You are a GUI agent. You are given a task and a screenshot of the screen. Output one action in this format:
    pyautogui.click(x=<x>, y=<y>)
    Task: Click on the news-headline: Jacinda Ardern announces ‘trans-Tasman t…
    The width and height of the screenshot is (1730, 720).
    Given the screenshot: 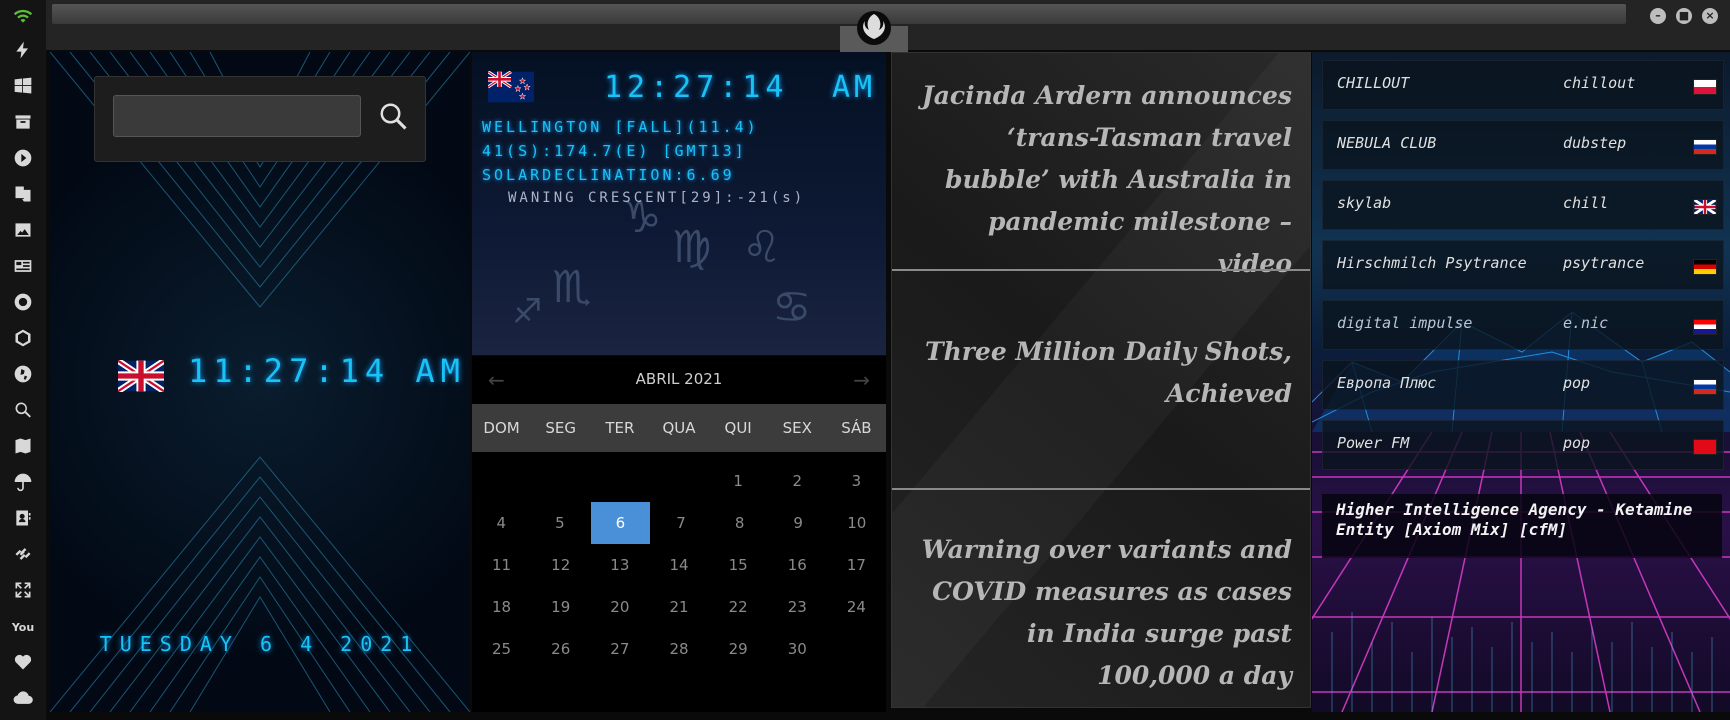 What is the action you would take?
    pyautogui.click(x=1102, y=180)
    